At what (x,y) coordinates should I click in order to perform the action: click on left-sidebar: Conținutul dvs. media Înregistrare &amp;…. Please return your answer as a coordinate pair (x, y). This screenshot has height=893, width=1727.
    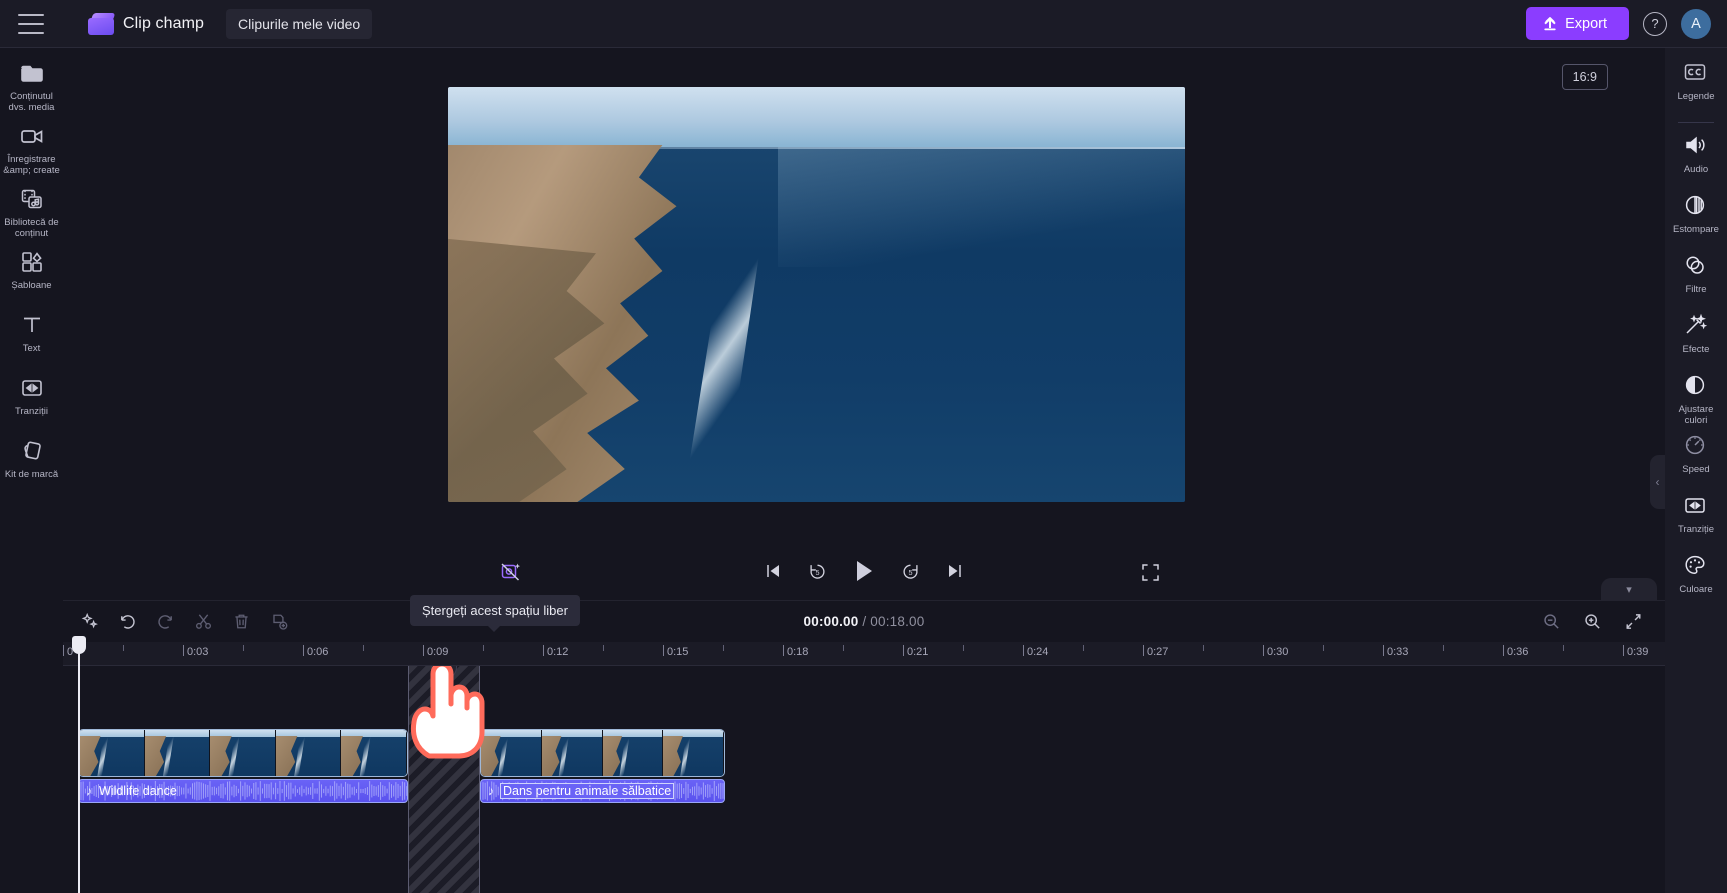
    Looking at the image, I should click on (31, 470).